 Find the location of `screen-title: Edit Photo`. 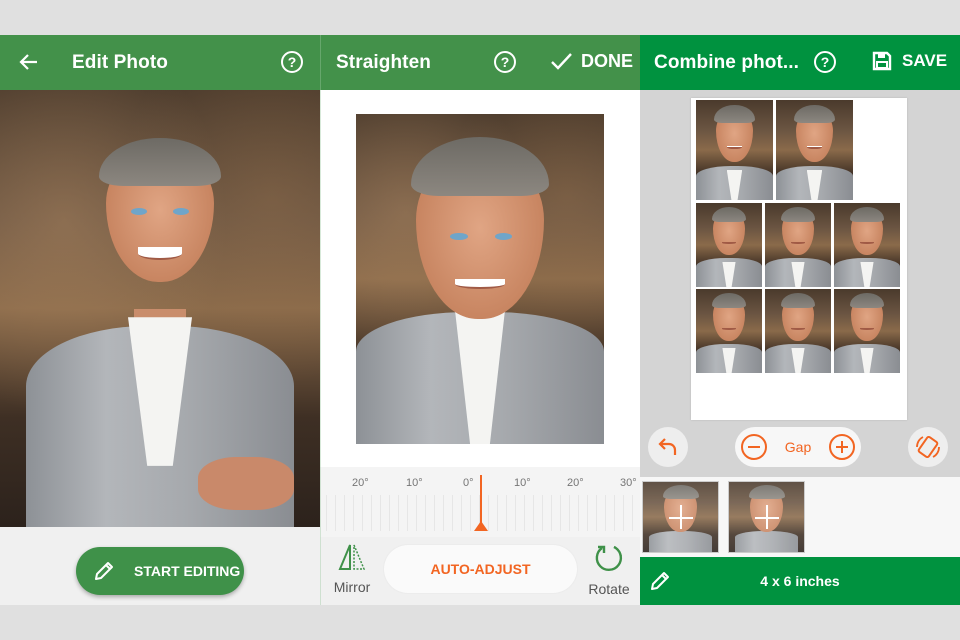

screen-title: Edit Photo is located at coordinates (120, 62).